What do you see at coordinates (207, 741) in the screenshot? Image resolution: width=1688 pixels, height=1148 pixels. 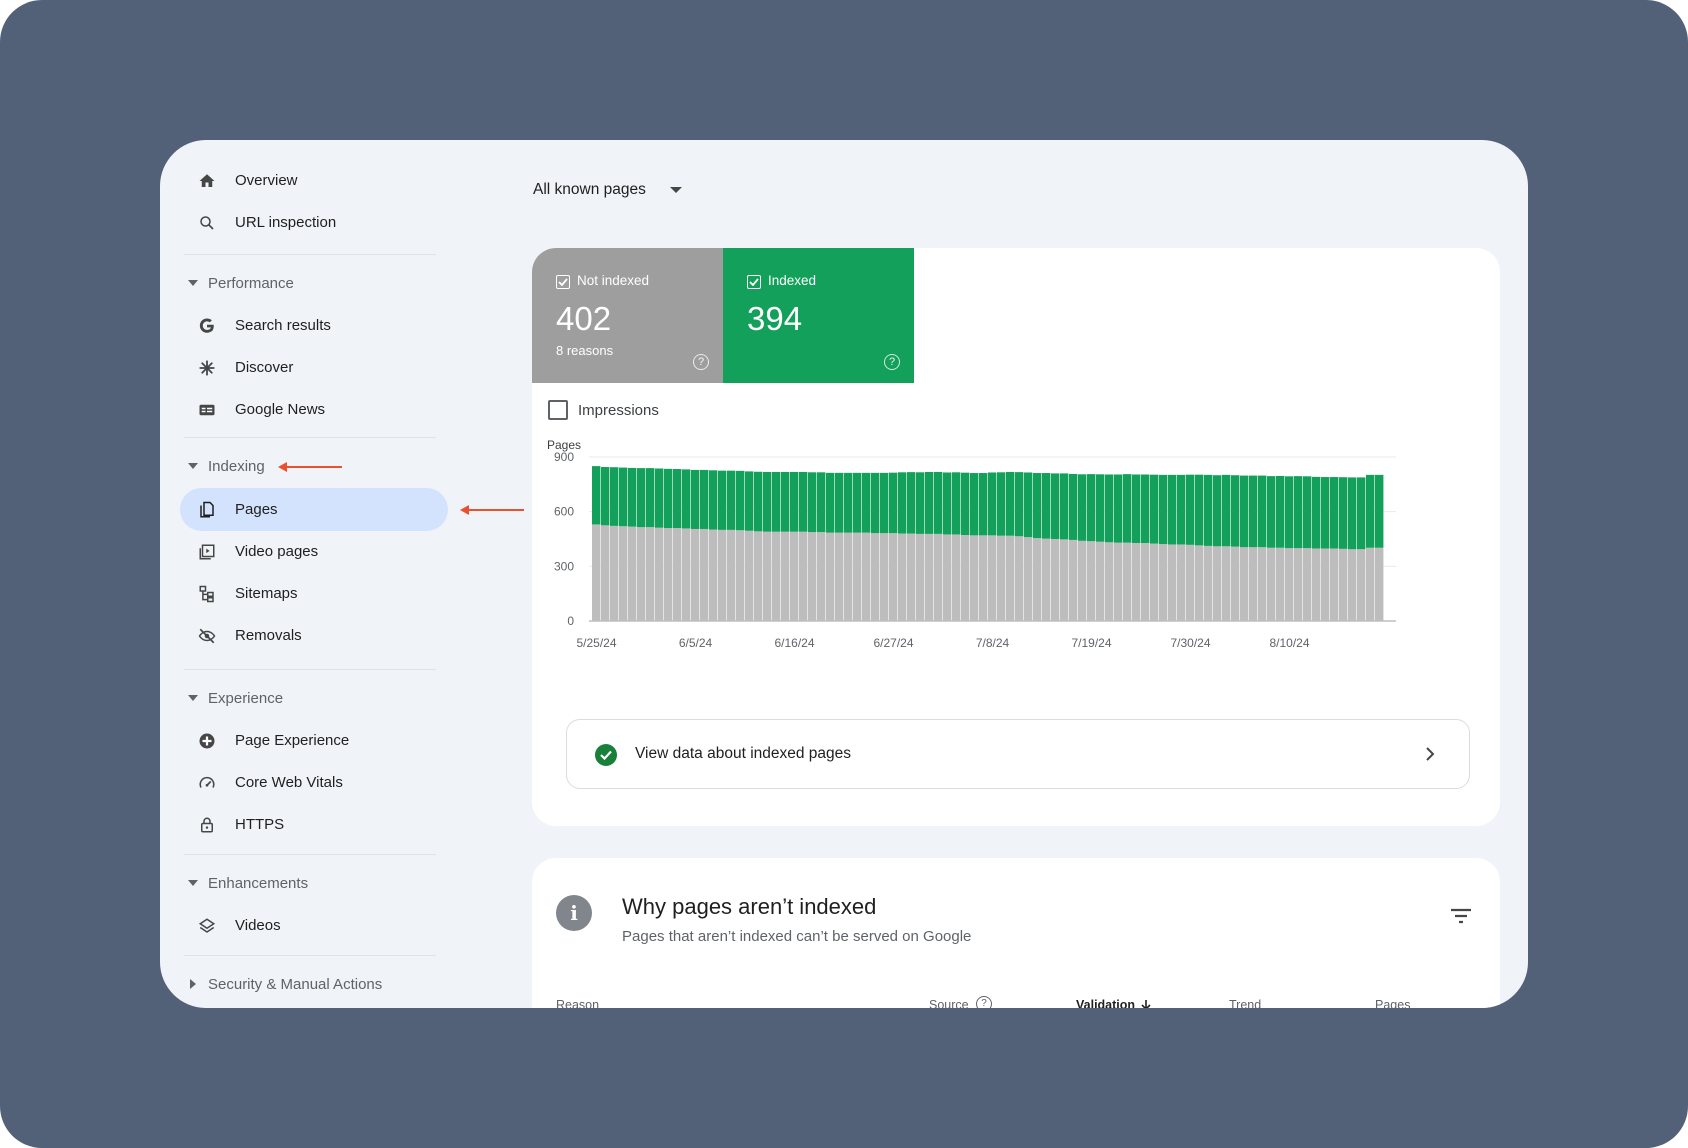 I see `plus-circle-icon` at bounding box center [207, 741].